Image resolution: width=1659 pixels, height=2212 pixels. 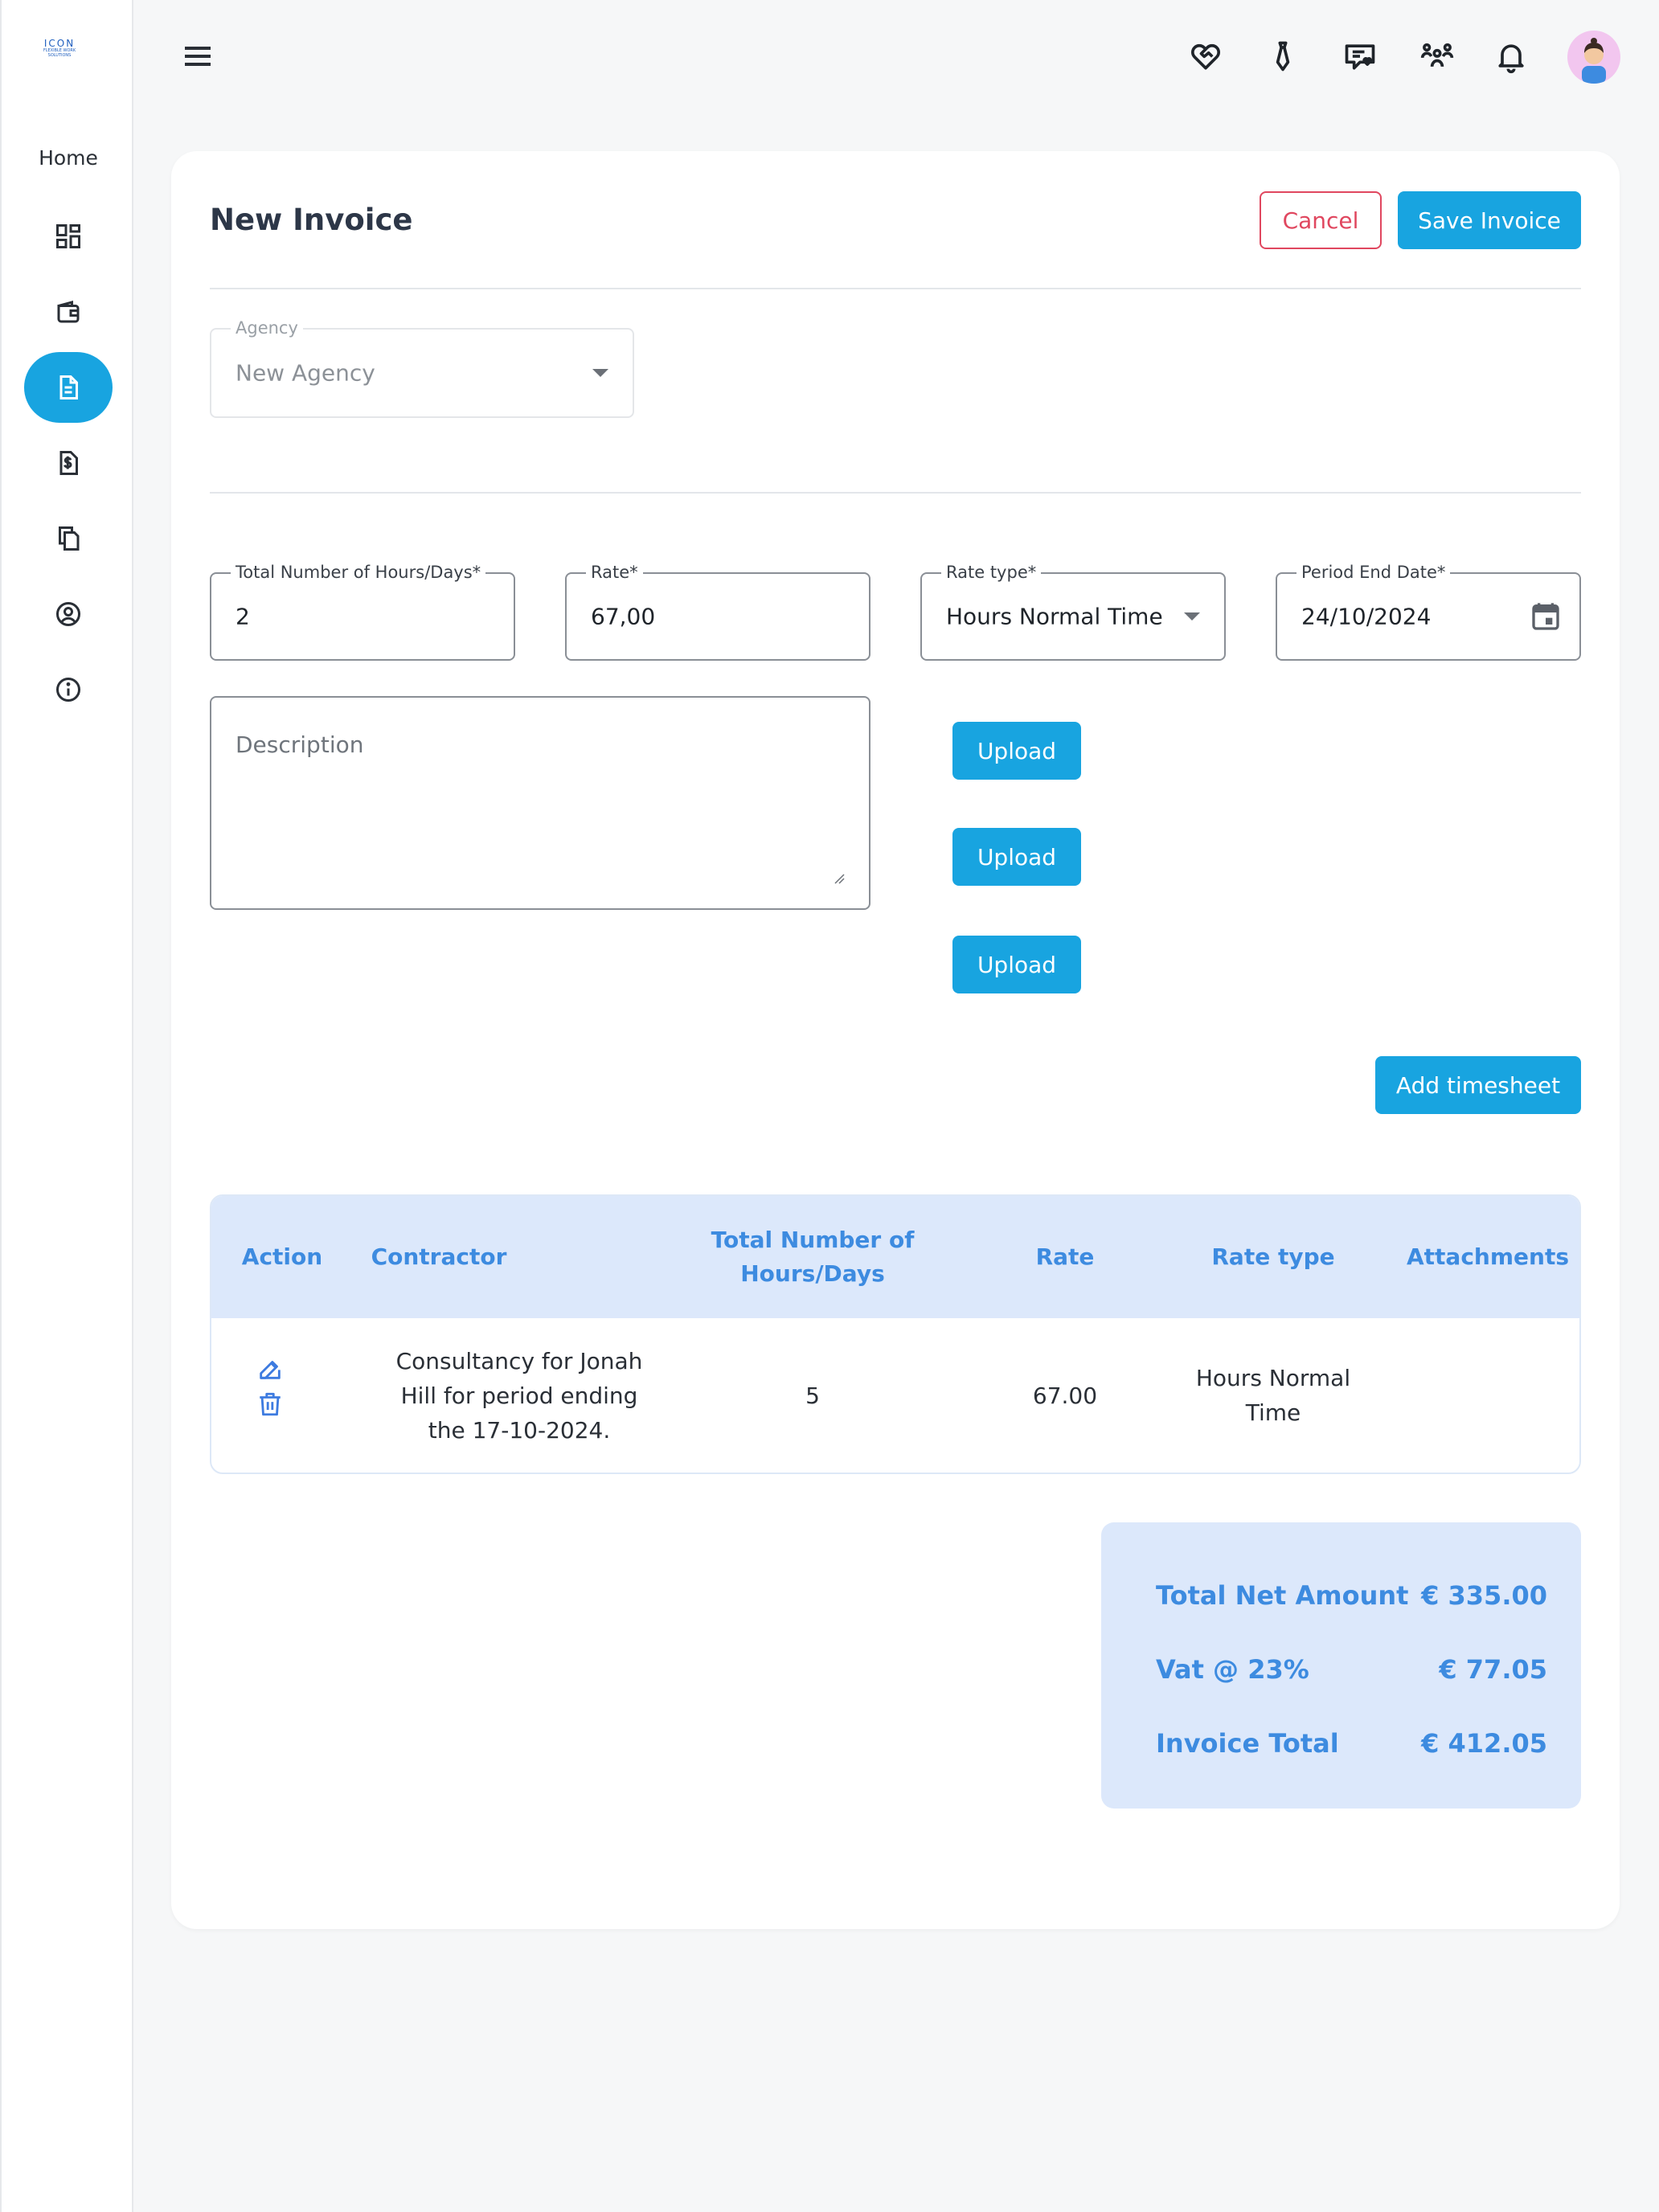 What do you see at coordinates (1016, 857) in the screenshot?
I see `upload-button-2: Upload` at bounding box center [1016, 857].